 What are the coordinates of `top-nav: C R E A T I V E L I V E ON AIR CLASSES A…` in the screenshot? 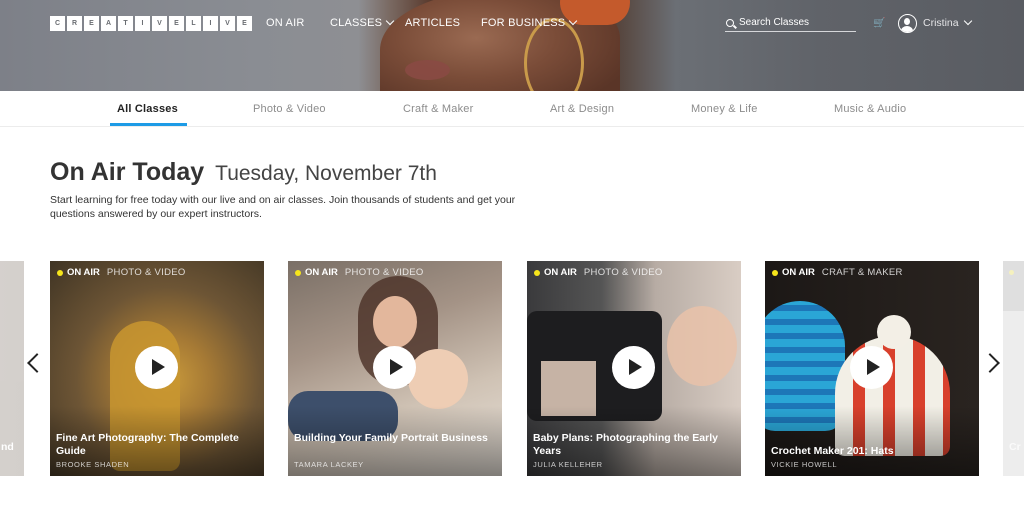 It's located at (512, 24).